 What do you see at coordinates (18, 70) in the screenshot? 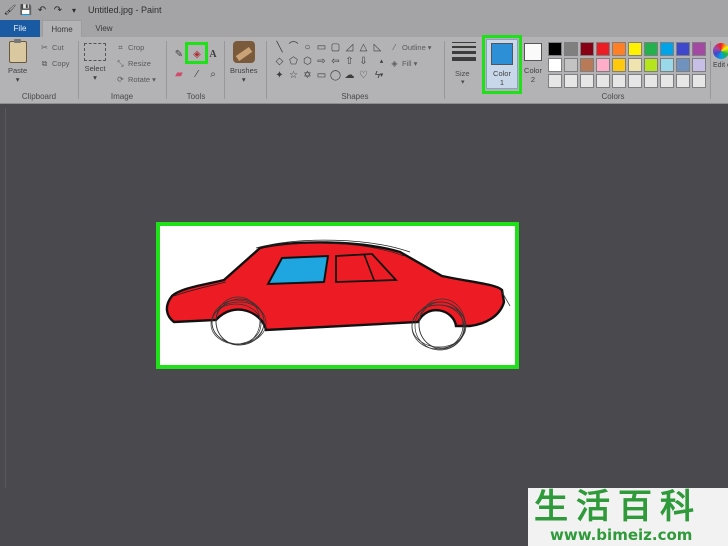
I see `paste-label: Paste` at bounding box center [18, 70].